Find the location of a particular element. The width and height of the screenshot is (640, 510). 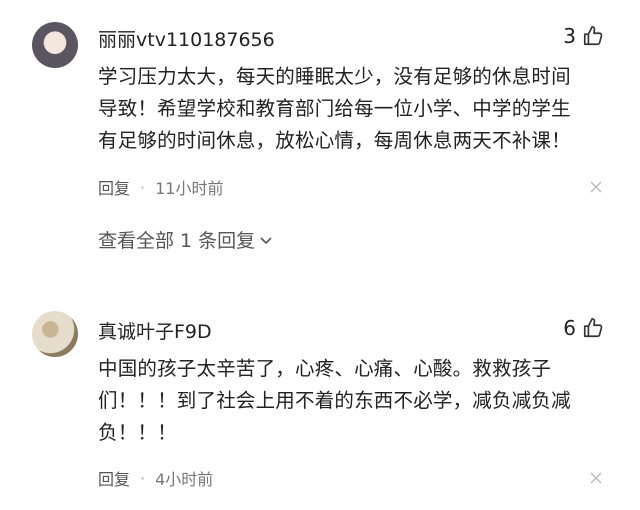

username: 真诚叶子F9D is located at coordinates (155, 330).